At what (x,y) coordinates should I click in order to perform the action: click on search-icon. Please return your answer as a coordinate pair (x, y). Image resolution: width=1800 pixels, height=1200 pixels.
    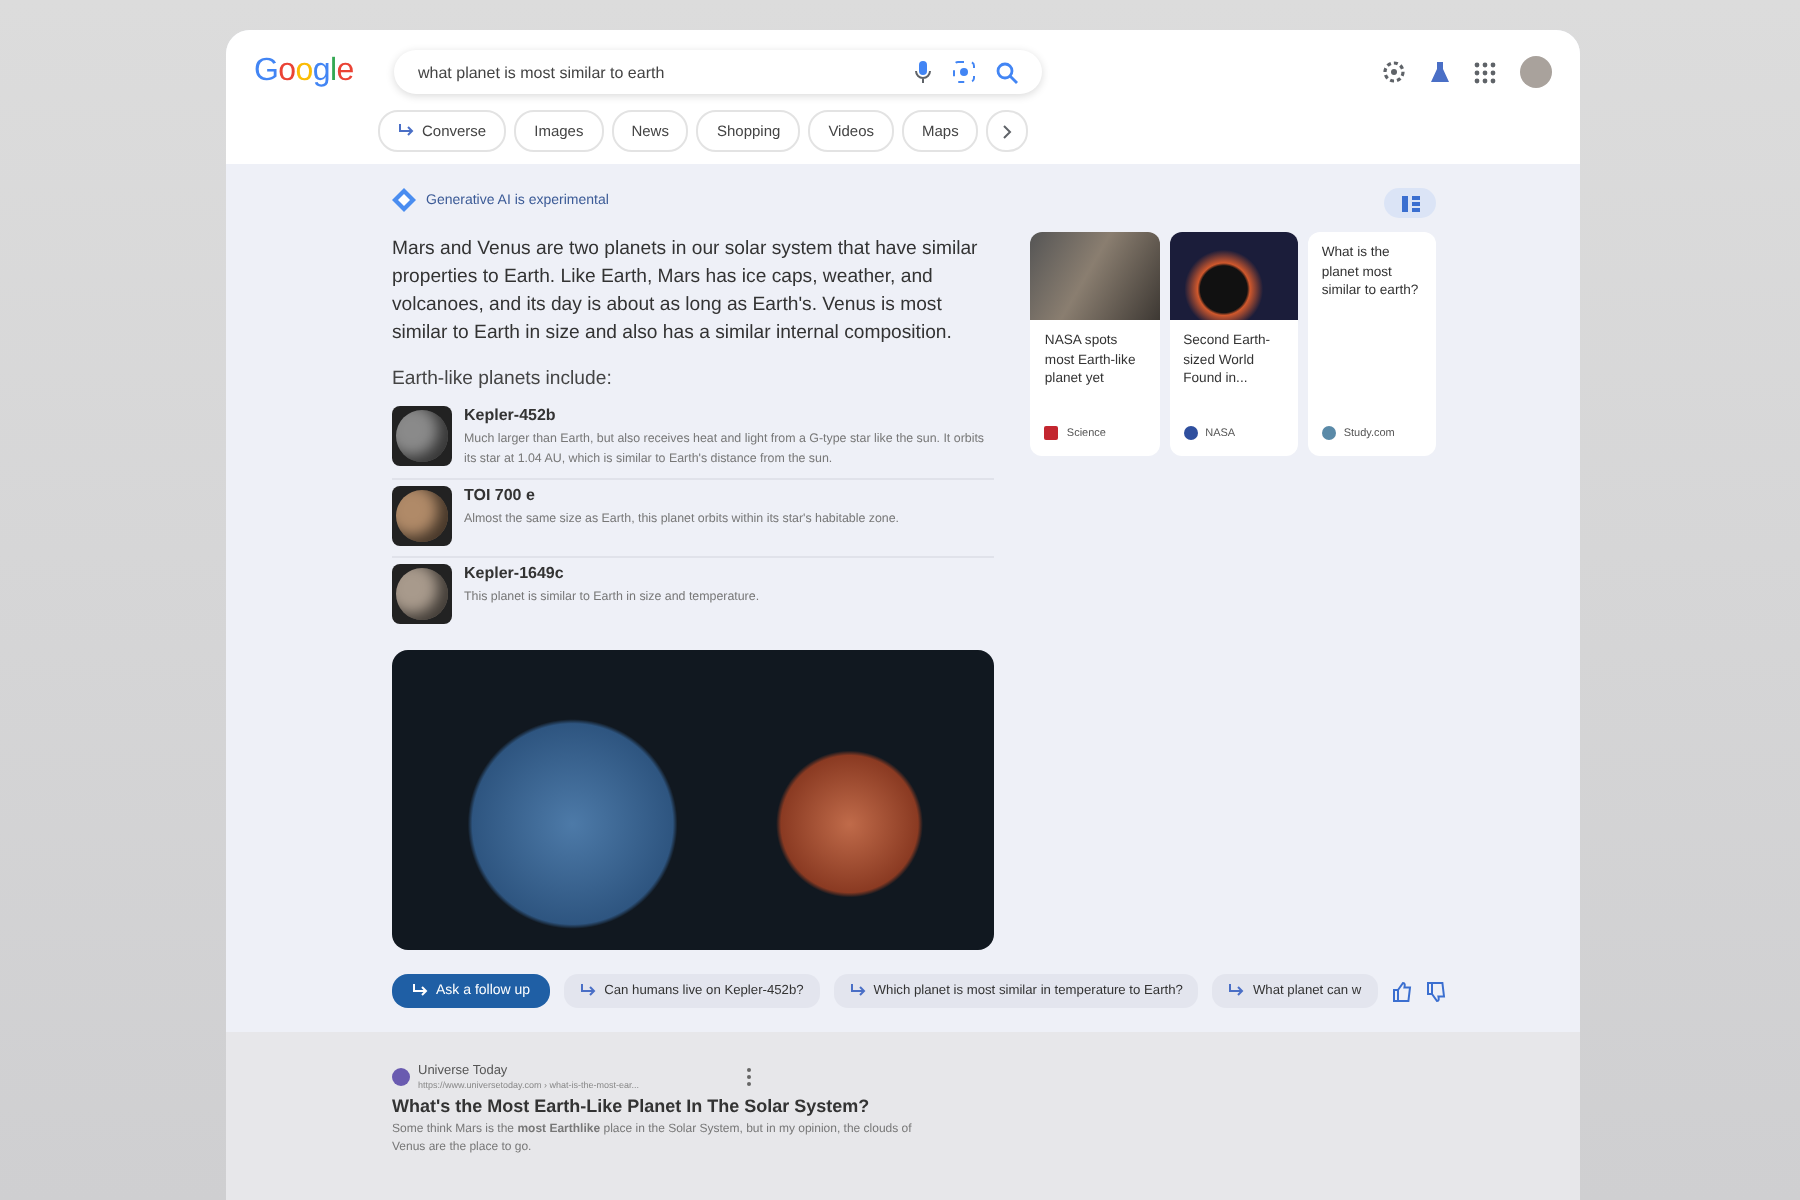
    Looking at the image, I should click on (1007, 72).